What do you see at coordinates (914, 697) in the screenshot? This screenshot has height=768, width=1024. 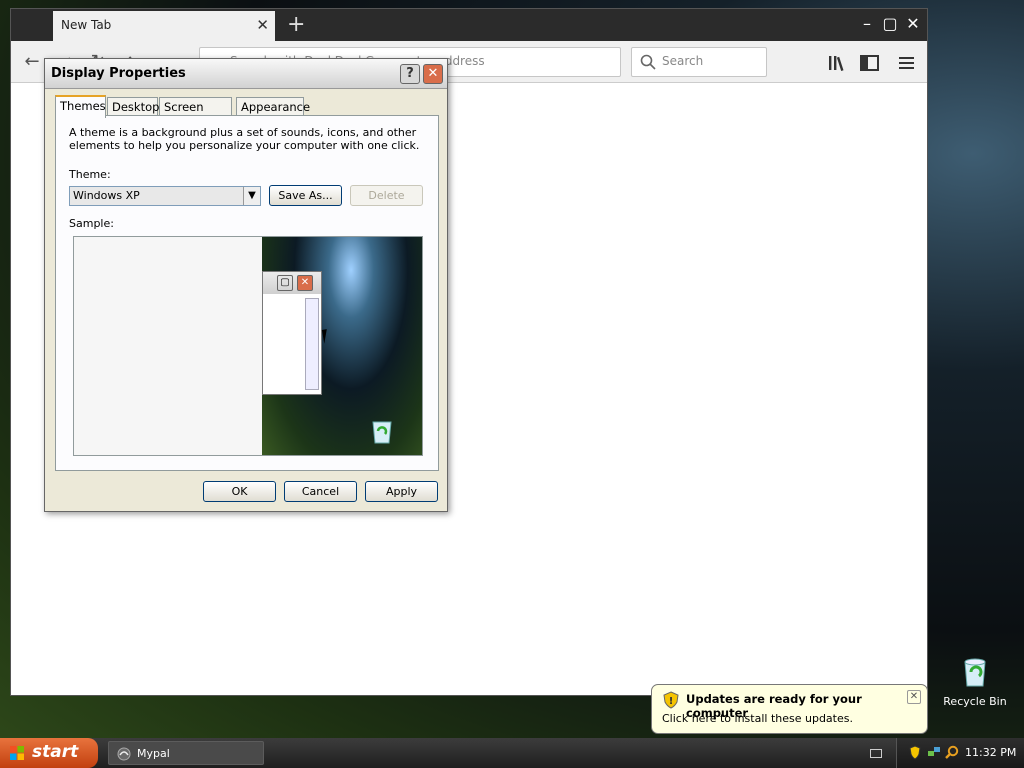 I see `balloon-close-icon: ✕` at bounding box center [914, 697].